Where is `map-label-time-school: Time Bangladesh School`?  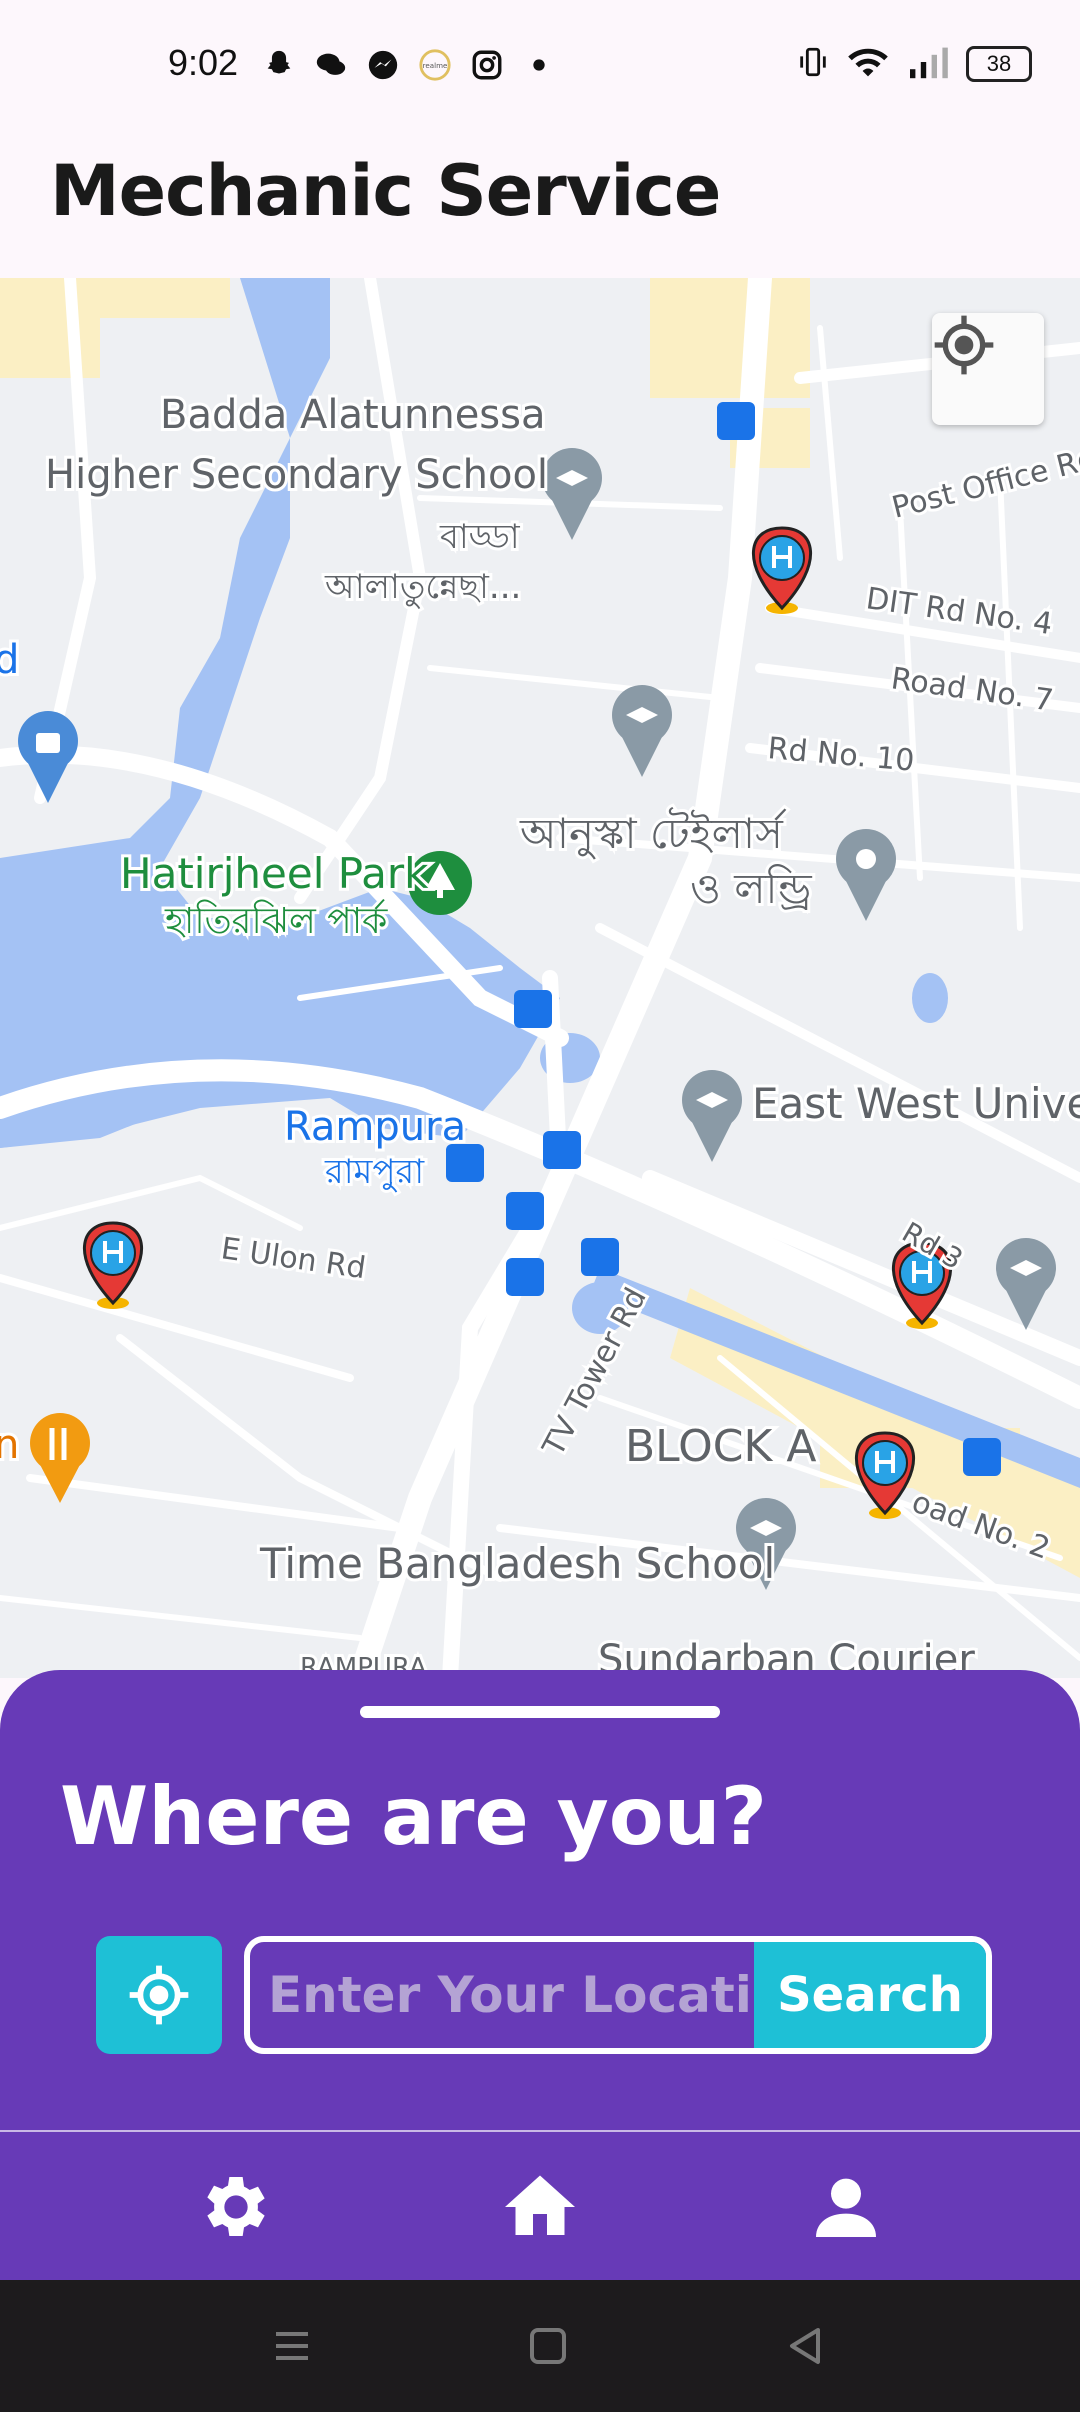 map-label-time-school: Time Bangladesh School is located at coordinates (517, 1563).